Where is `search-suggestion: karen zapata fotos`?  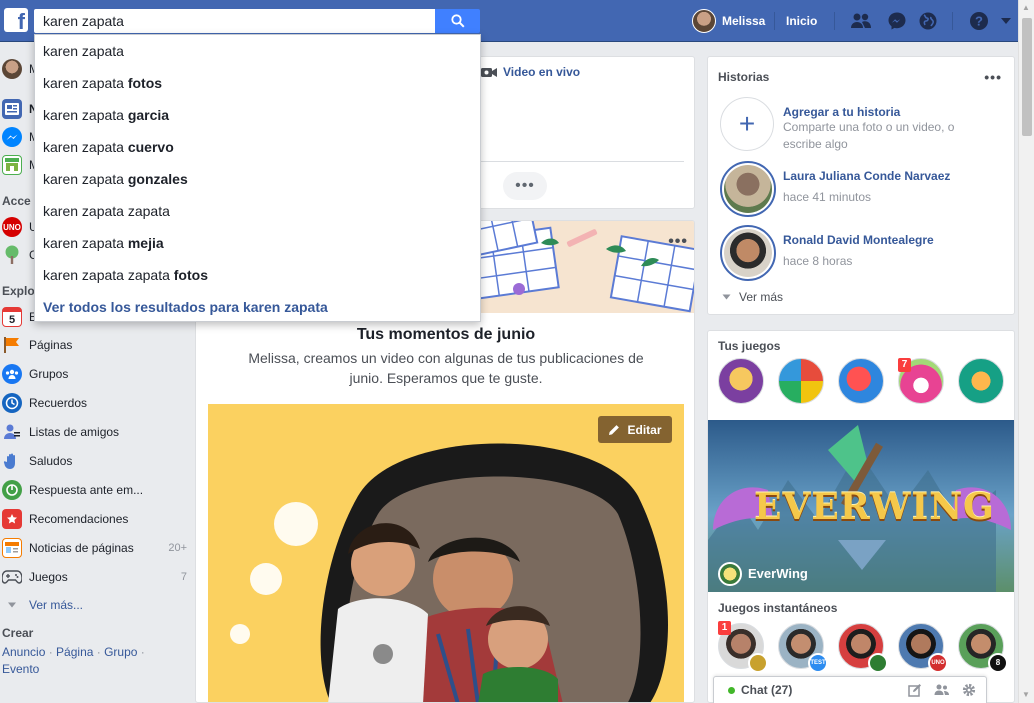
search-suggestion: karen zapata fotos is located at coordinates (257, 83).